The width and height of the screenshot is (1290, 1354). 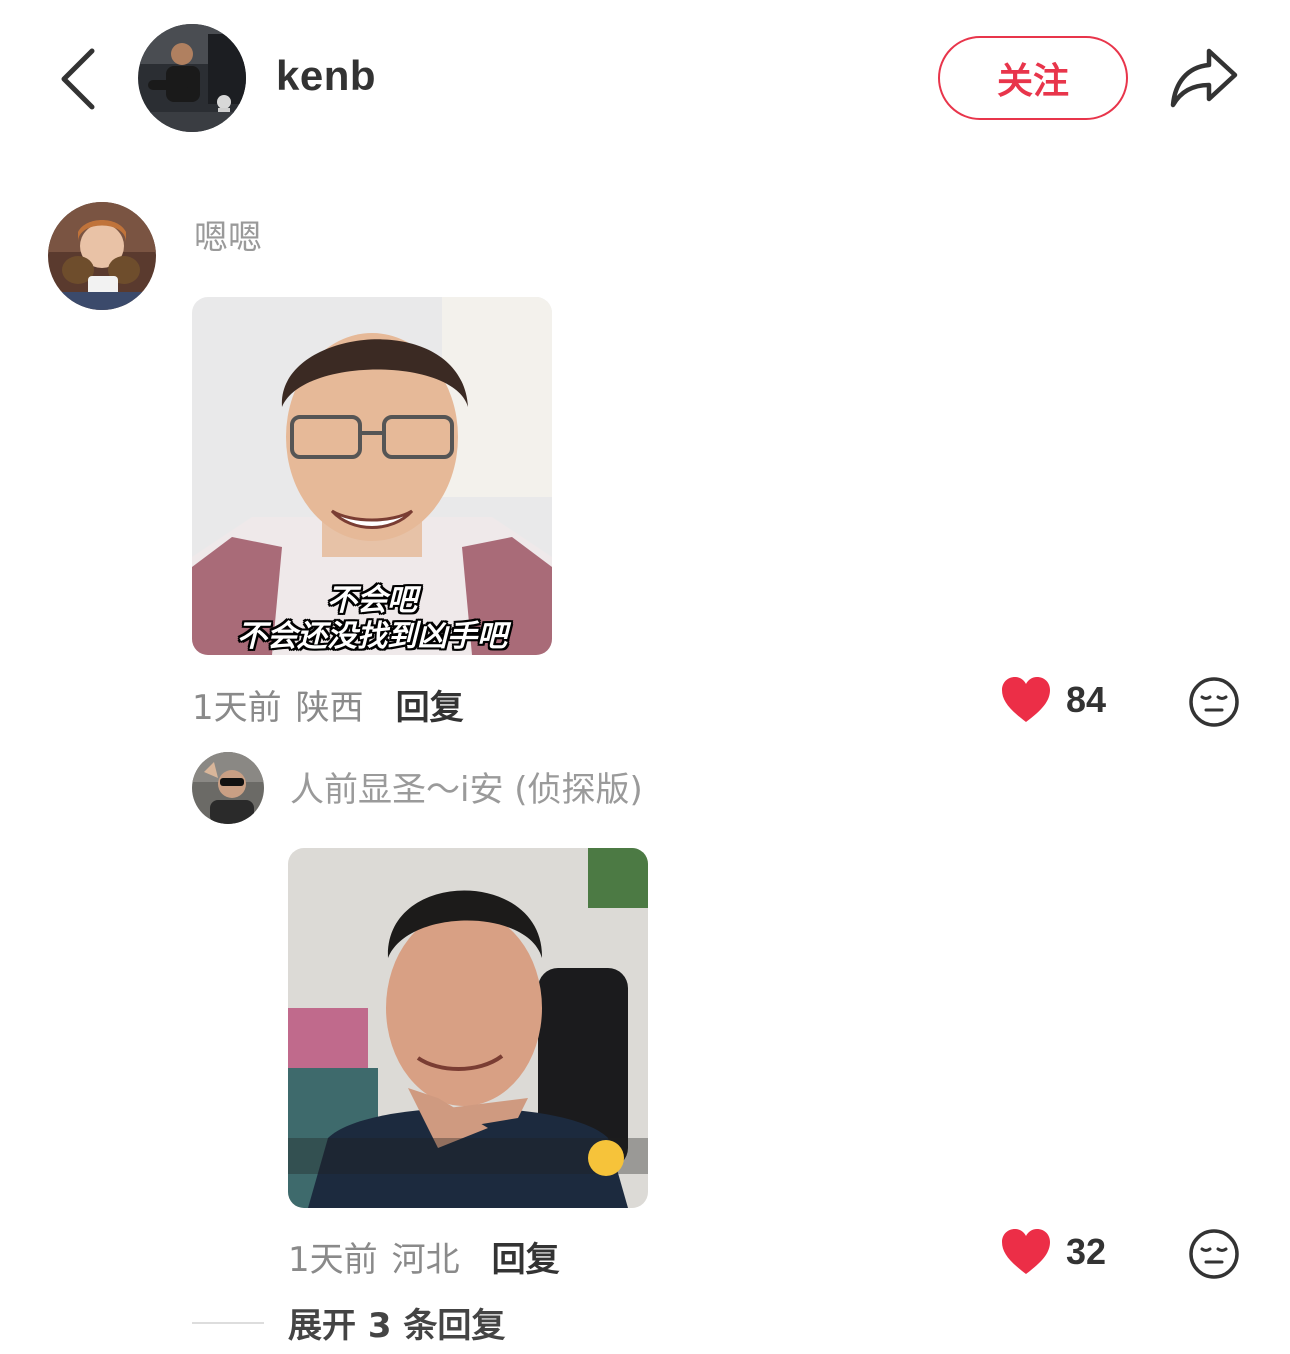 I want to click on share-arrow-icon, so click(x=1204, y=78).